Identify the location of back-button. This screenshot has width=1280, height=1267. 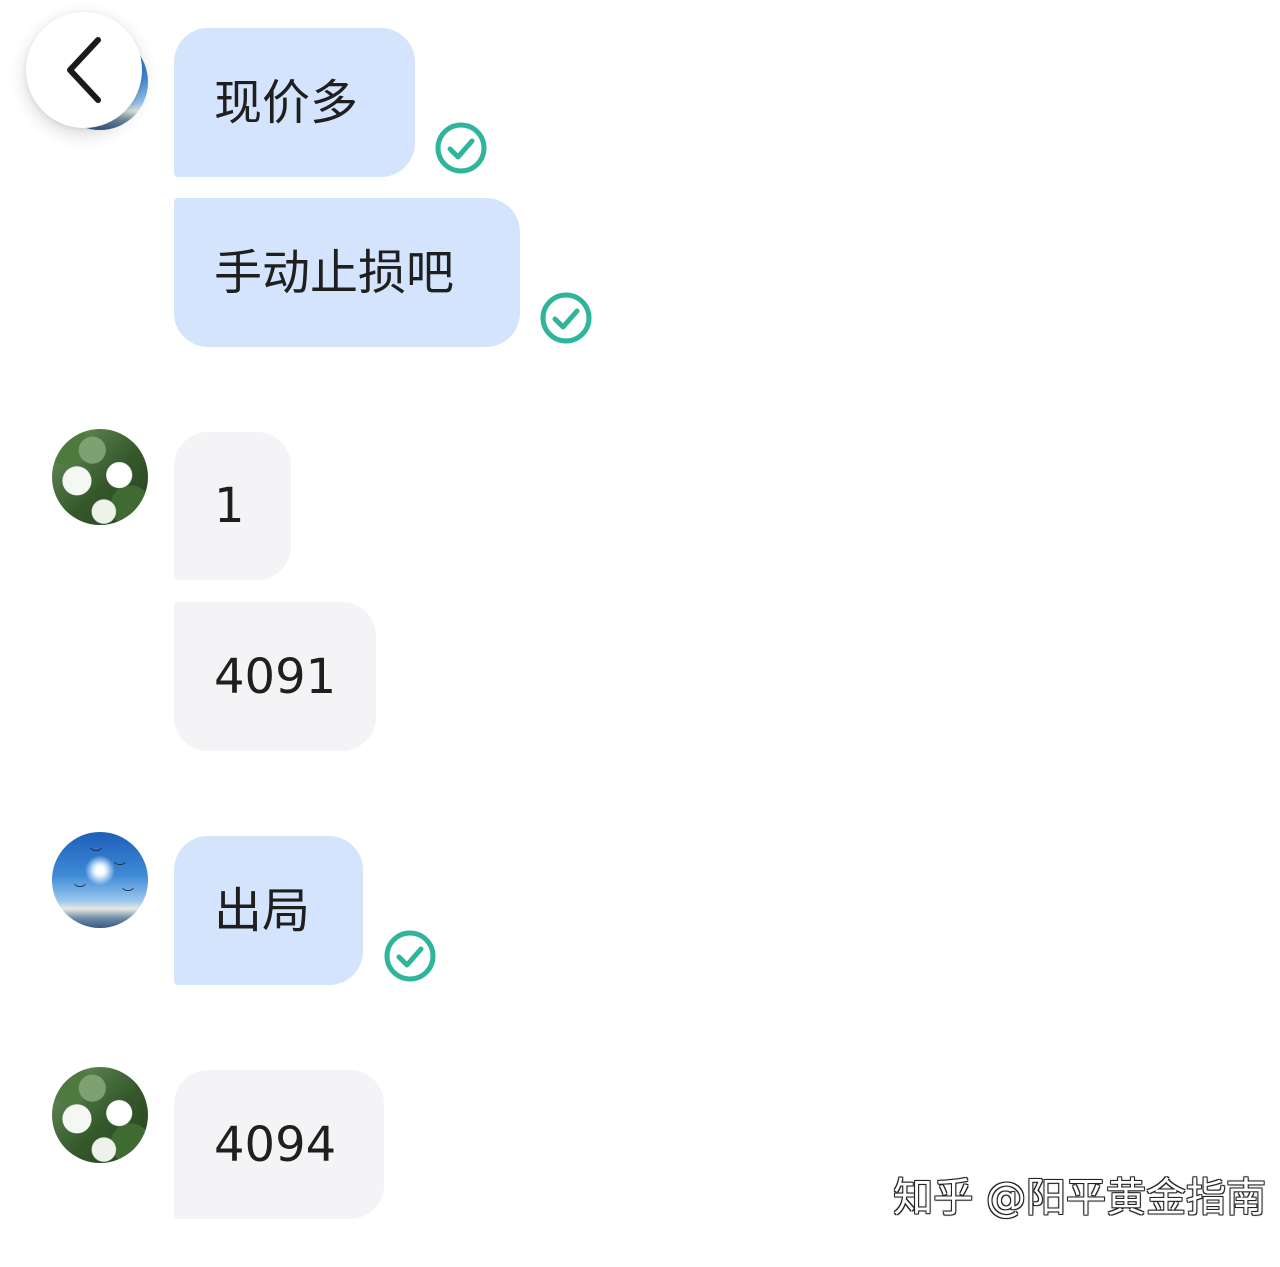
(84, 70).